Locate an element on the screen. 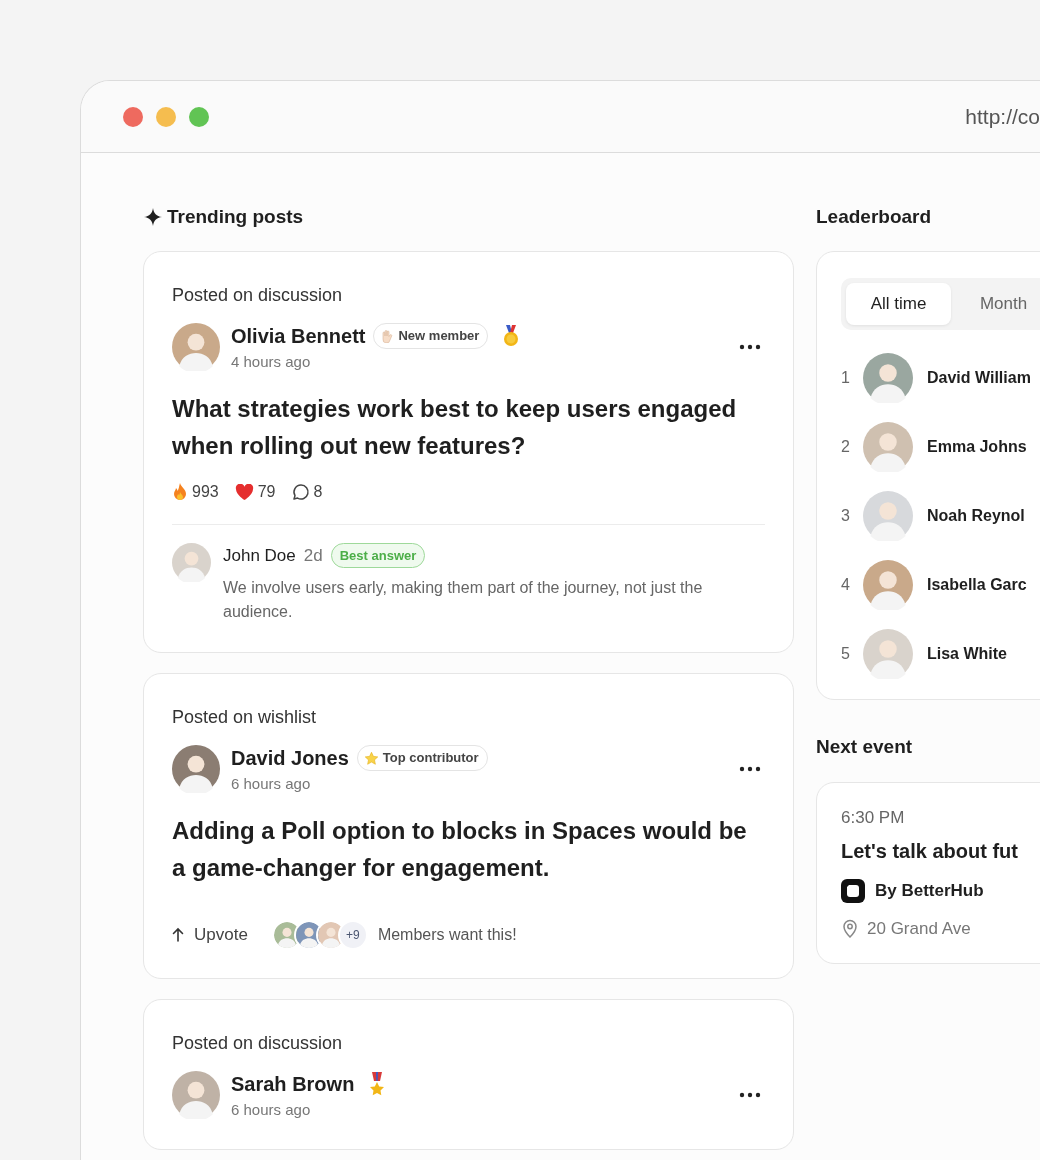 Image resolution: width=1040 pixels, height=1160 pixels. member-badge: New member is located at coordinates (431, 336).